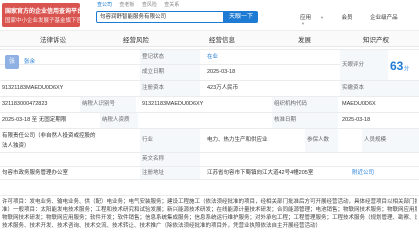  I want to click on approval-date-value: 2025-03-18, so click(356, 120).